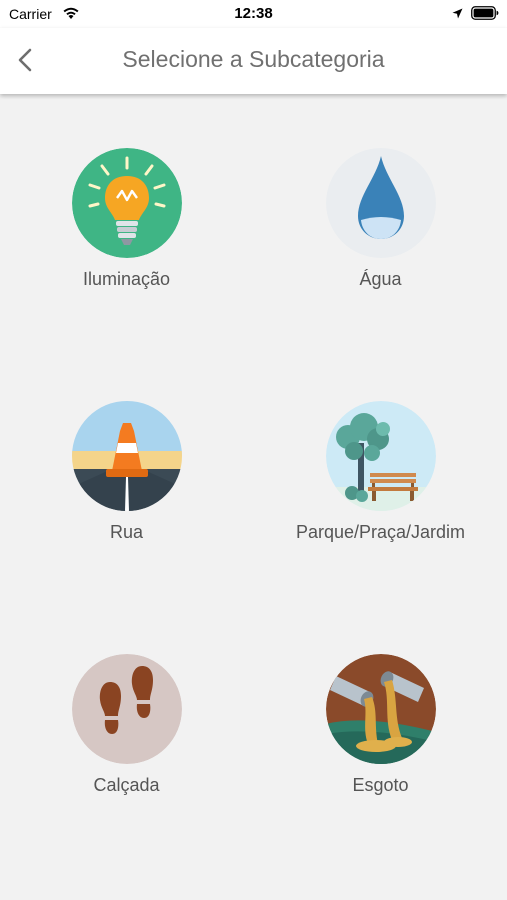 This screenshot has width=507, height=900. What do you see at coordinates (127, 456) in the screenshot?
I see `road-cone-icon` at bounding box center [127, 456].